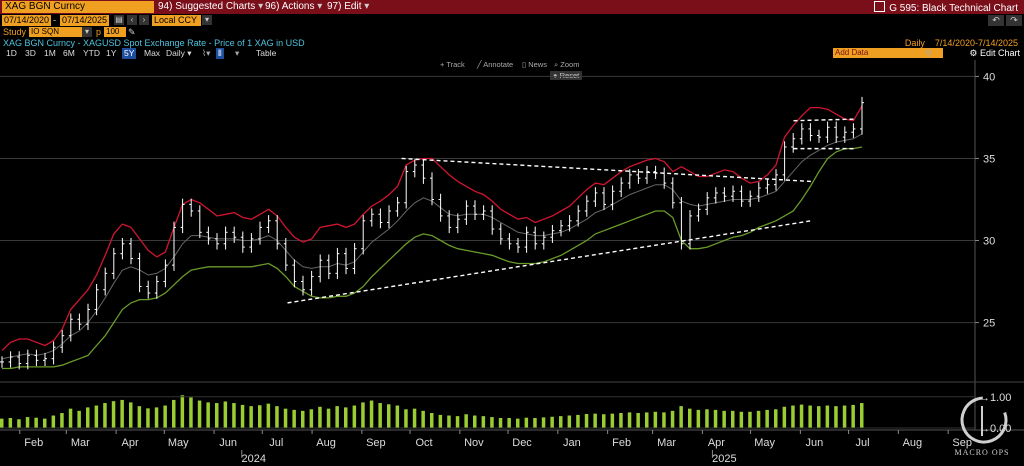 This screenshot has height=466, width=1024. What do you see at coordinates (376, 443) in the screenshot?
I see `x-tick-label: Sep` at bounding box center [376, 443].